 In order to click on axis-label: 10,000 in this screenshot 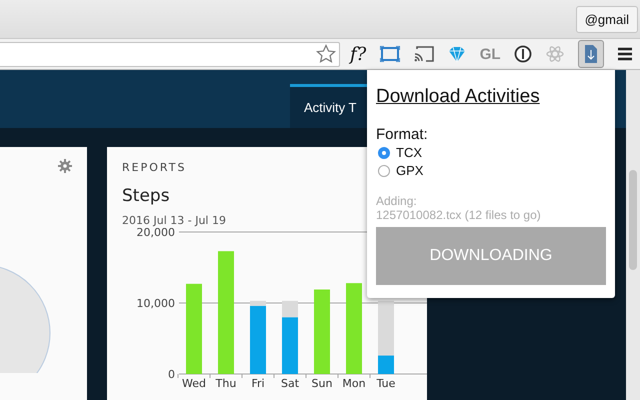, I will do `click(155, 303)`.